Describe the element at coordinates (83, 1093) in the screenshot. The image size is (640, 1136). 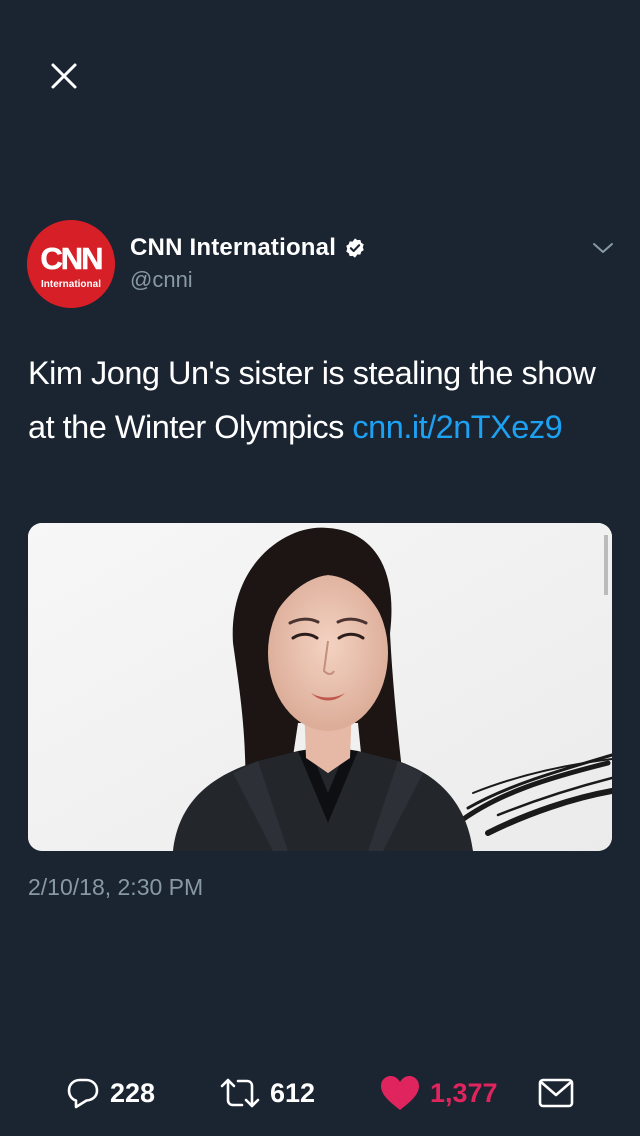
I see `reply-icon` at that location.